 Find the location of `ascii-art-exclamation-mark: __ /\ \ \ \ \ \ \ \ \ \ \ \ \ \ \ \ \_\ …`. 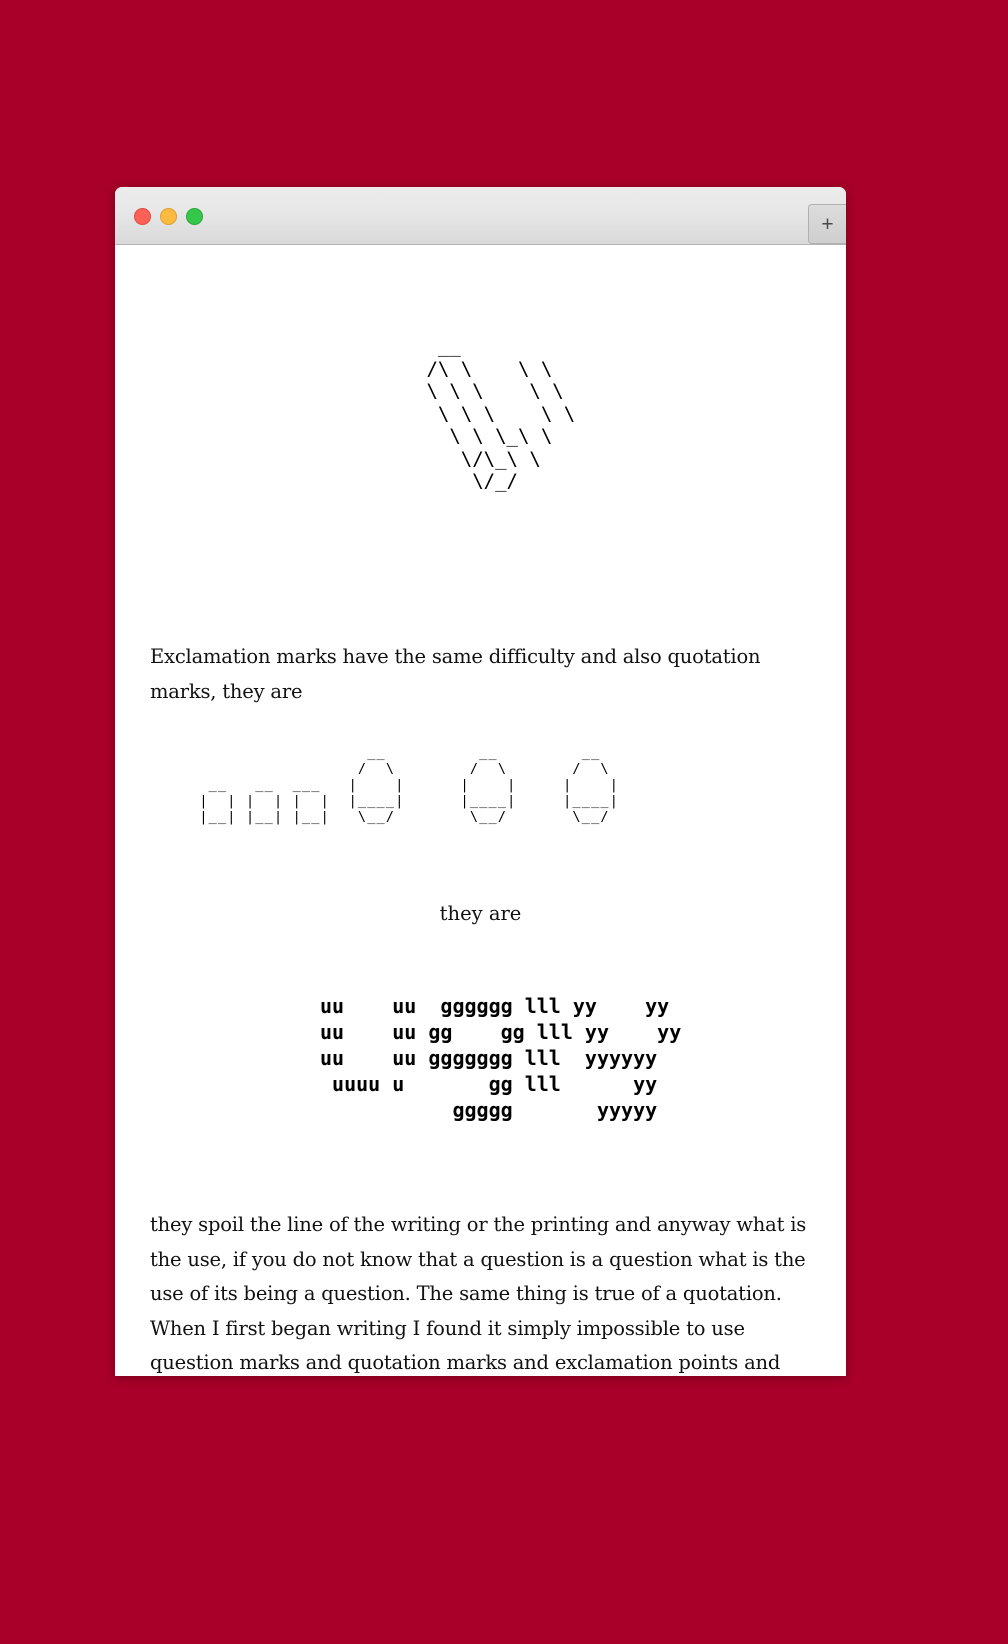

ascii-art-exclamation-mark: __ /\ \ \ \ \ \ \ \ \ \ \ \ \ \ \ \ \_\ … is located at coordinates (501, 413).